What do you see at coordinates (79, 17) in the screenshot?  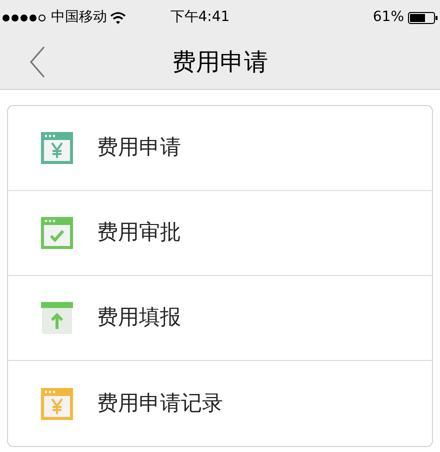 I see `carrier-name: 中国移动` at bounding box center [79, 17].